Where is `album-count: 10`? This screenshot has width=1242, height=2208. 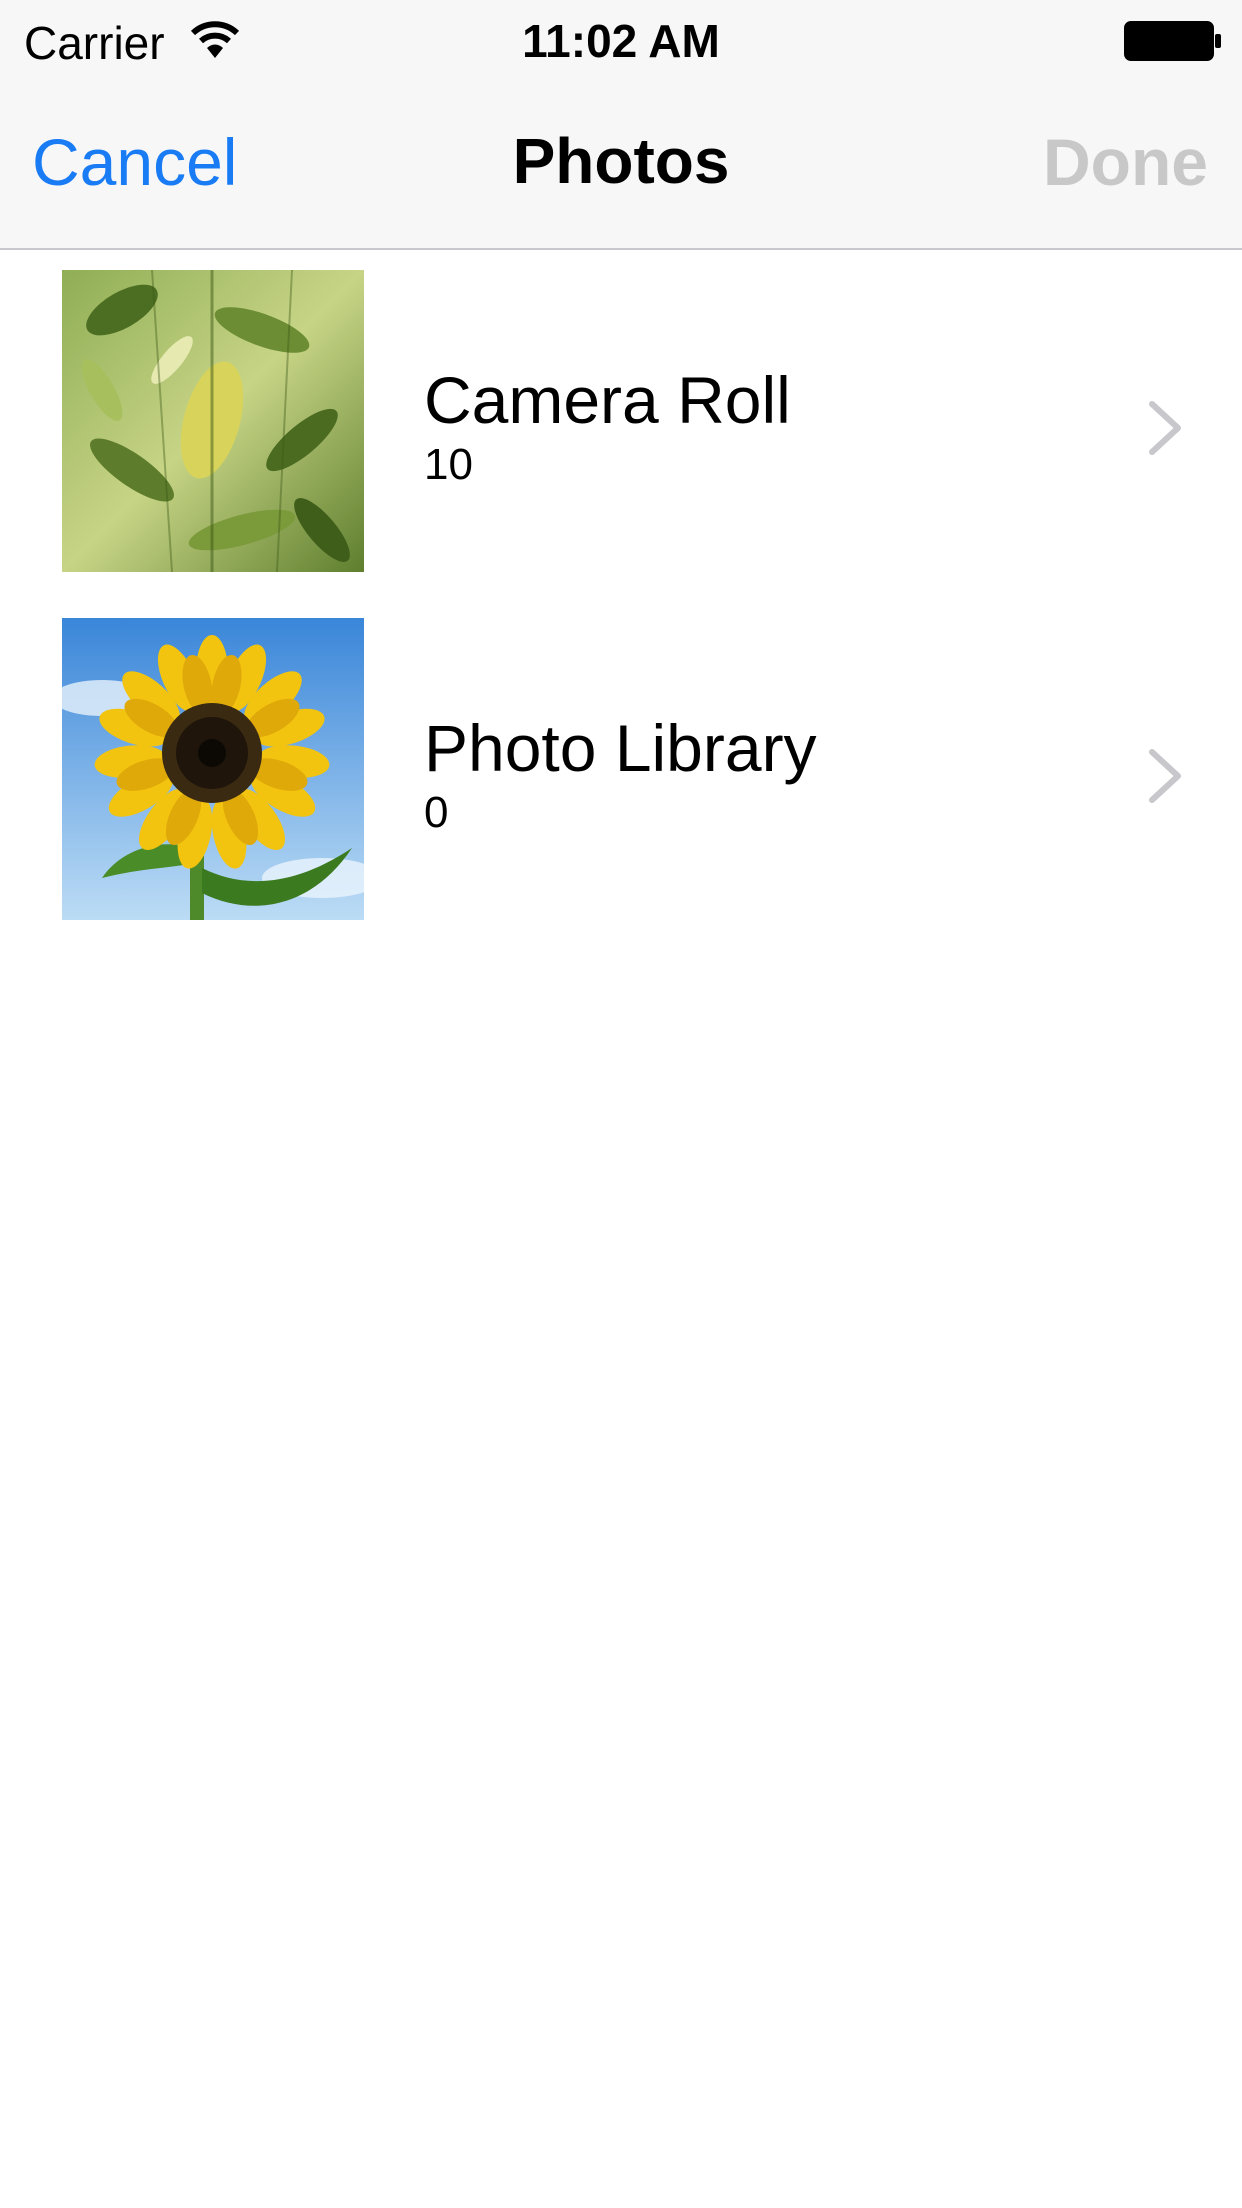 album-count: 10 is located at coordinates (448, 464).